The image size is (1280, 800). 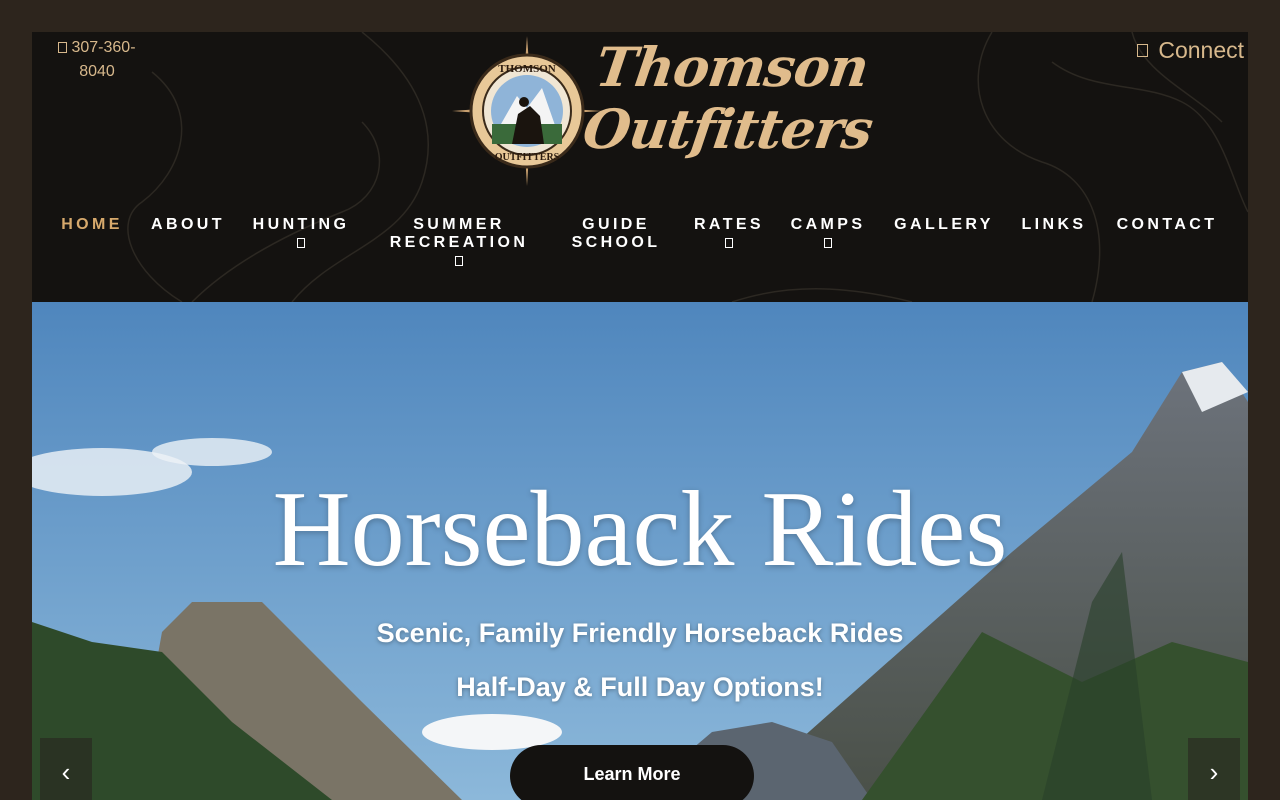 What do you see at coordinates (459, 233) in the screenshot?
I see `nav-summer-recreation-label: SUMMER RECREATION` at bounding box center [459, 233].